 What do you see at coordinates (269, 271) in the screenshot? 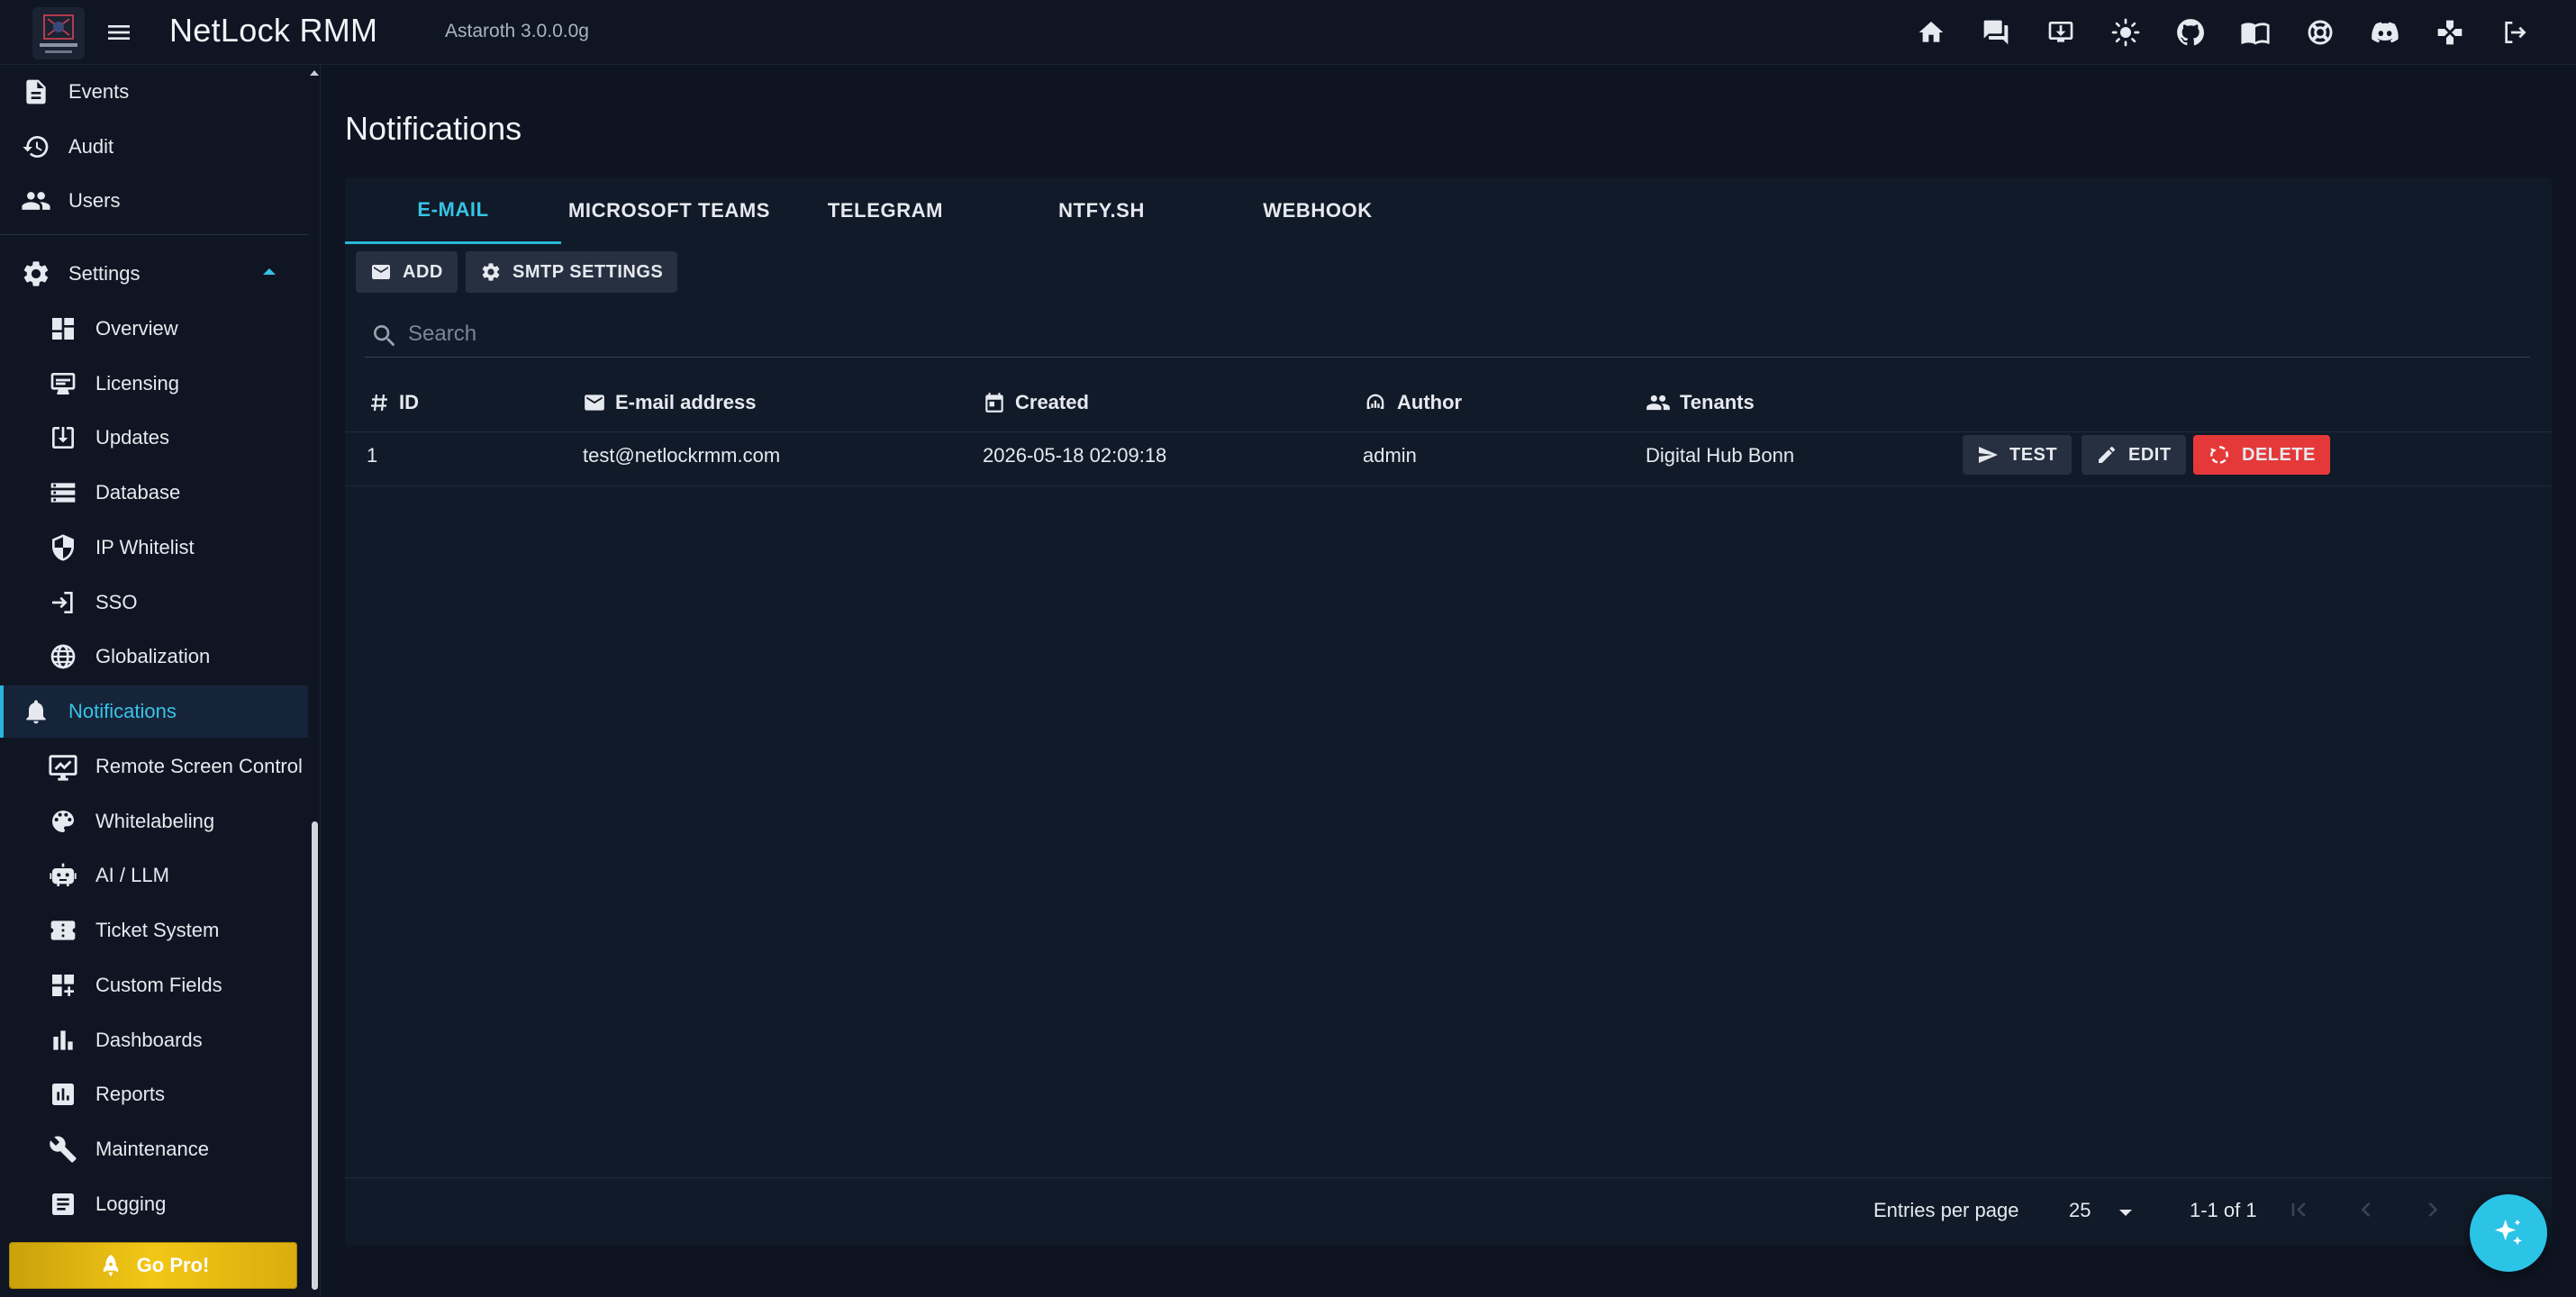
I see `chevron-up-icon` at bounding box center [269, 271].